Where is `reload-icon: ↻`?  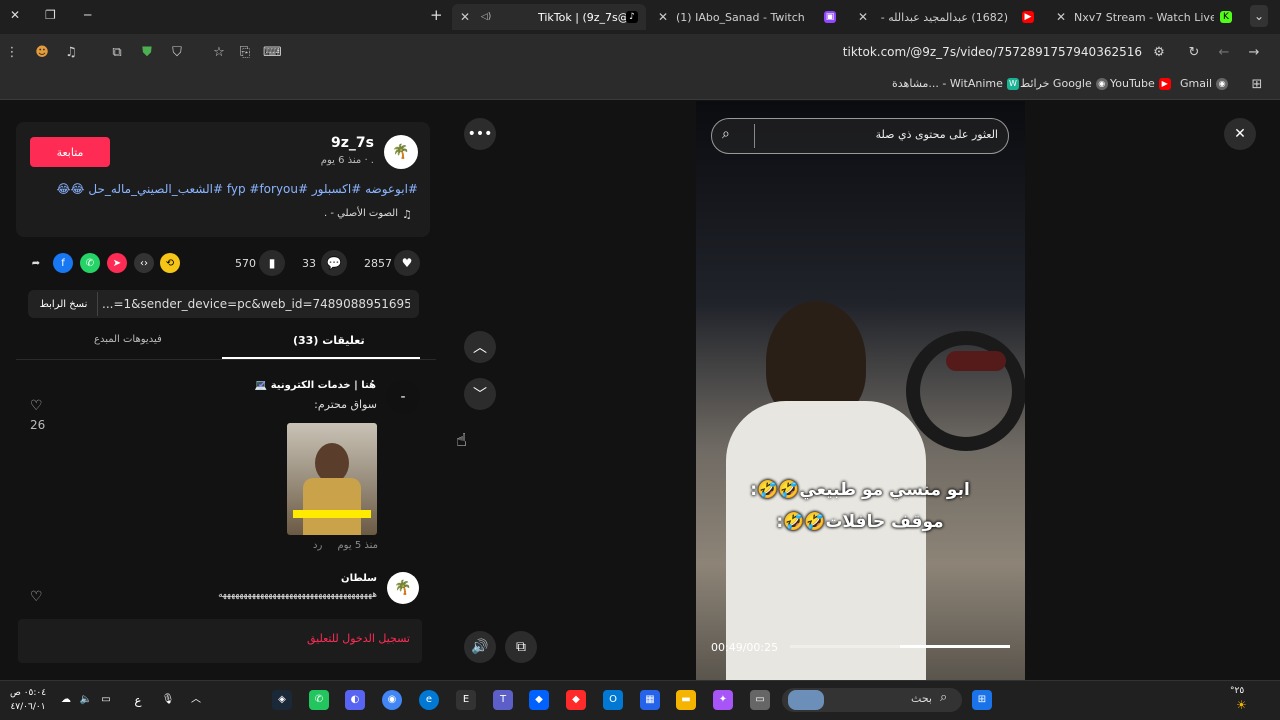 reload-icon: ↻ is located at coordinates (1194, 53).